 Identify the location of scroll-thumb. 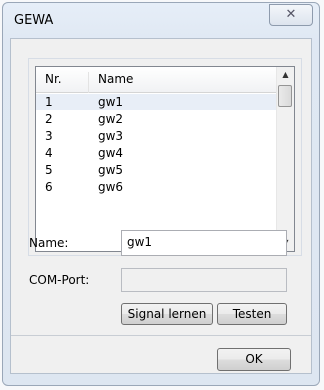
(285, 96).